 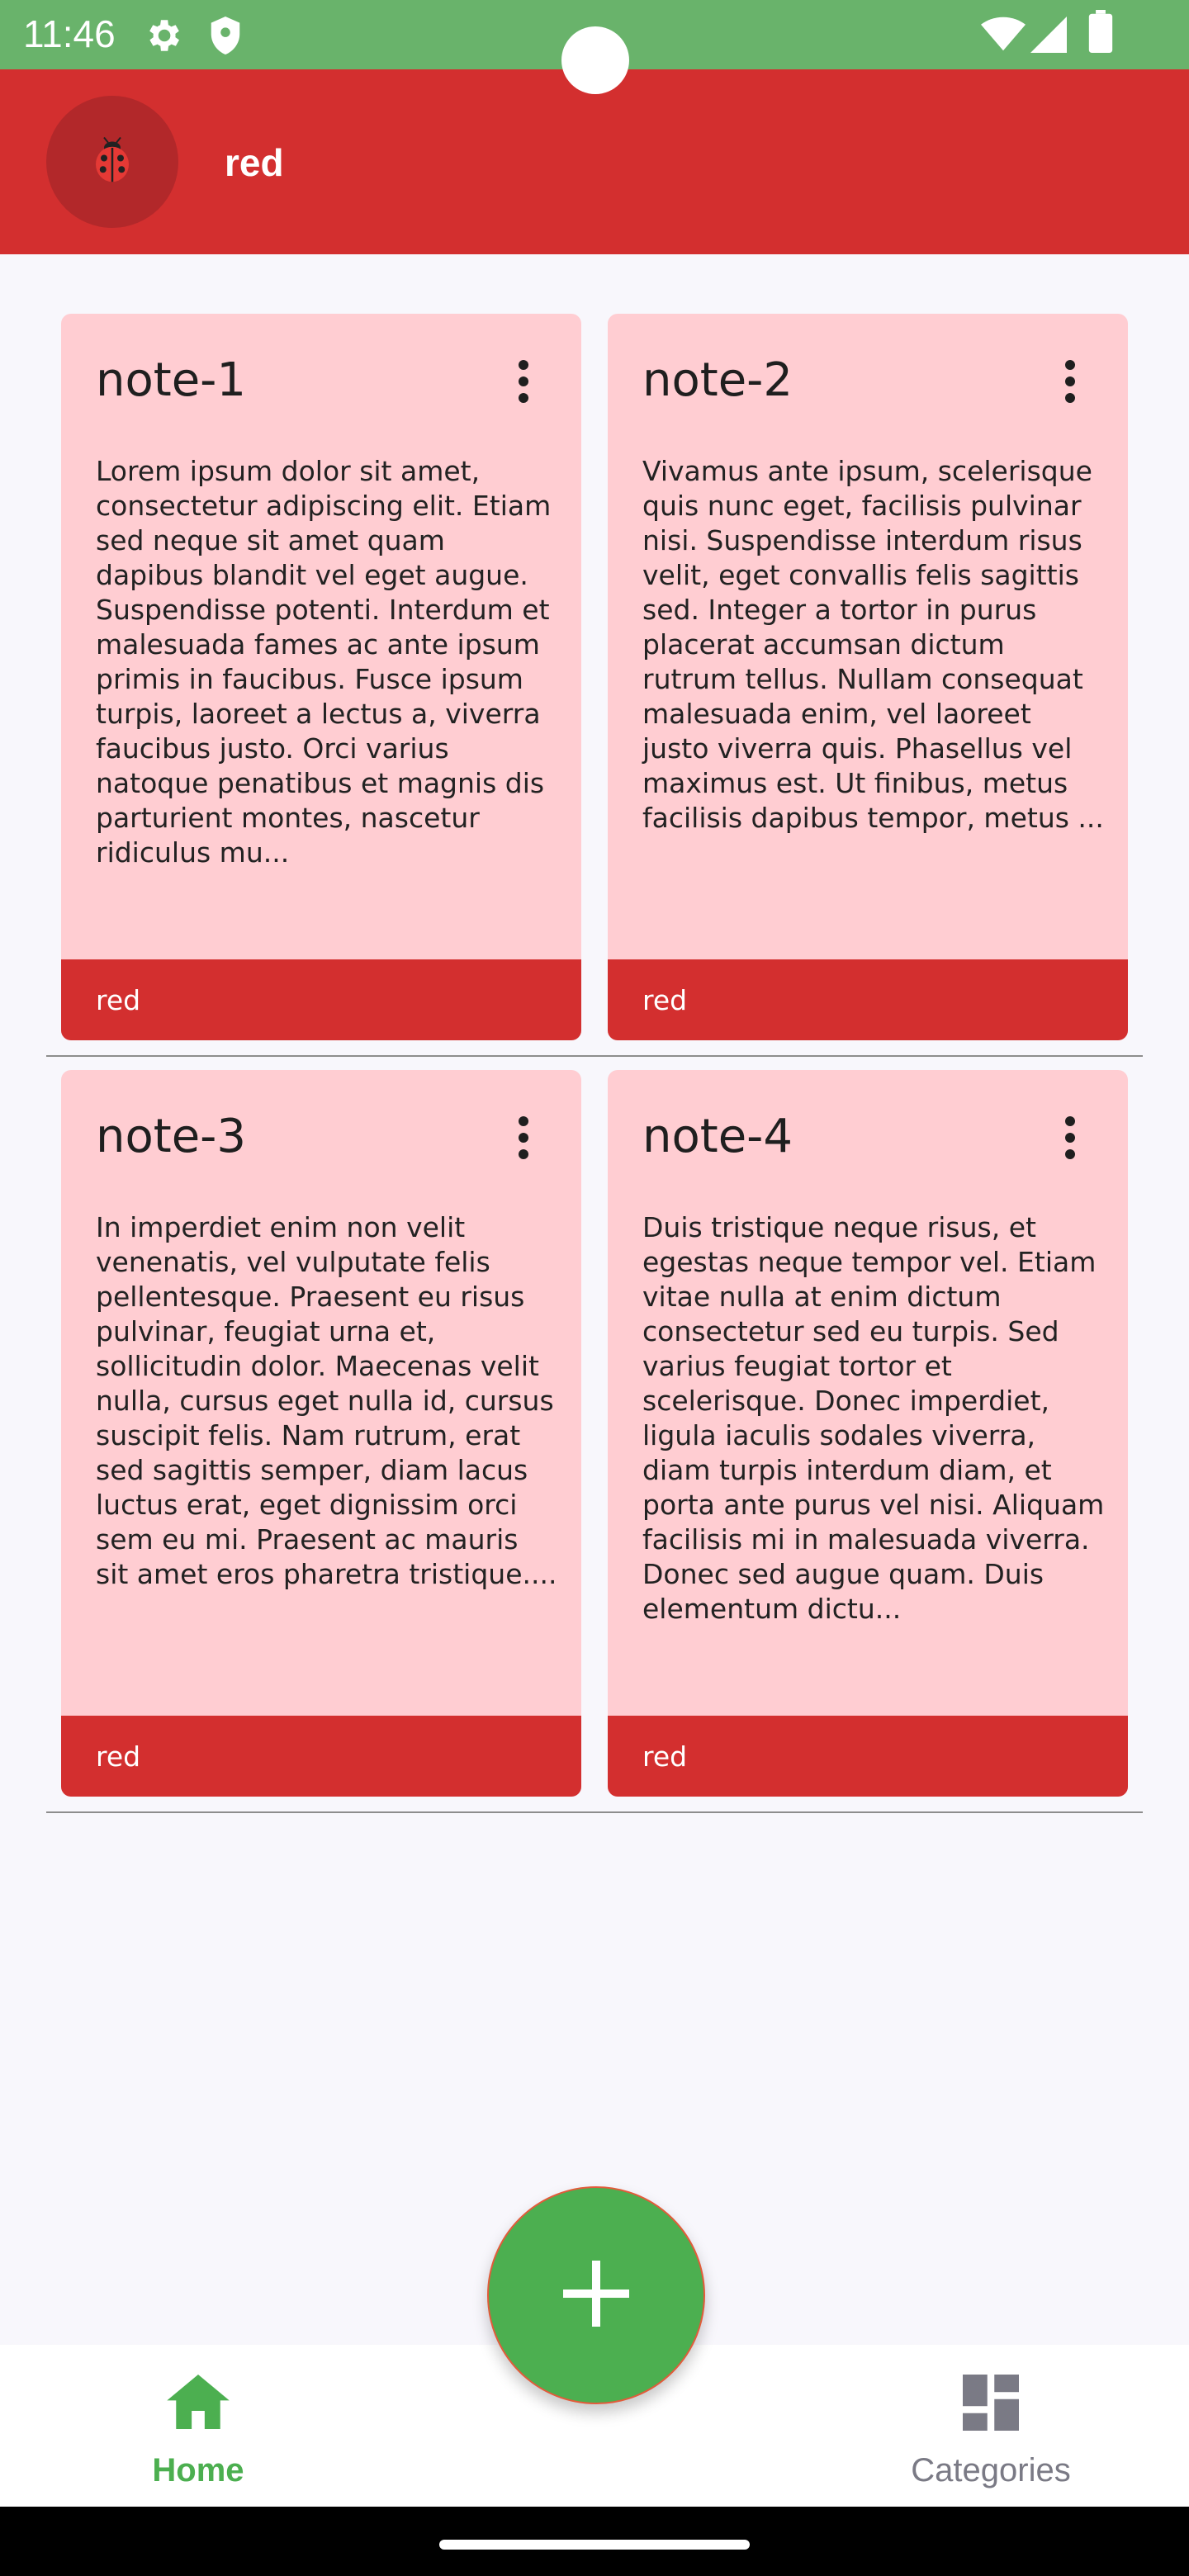 I want to click on signal-icon, so click(x=1048, y=36).